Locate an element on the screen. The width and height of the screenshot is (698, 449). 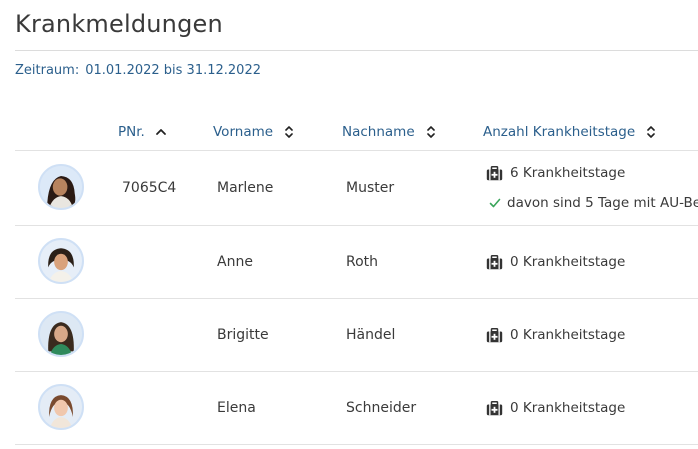
column-header-vorname-label: Vorname is located at coordinates (243, 132).